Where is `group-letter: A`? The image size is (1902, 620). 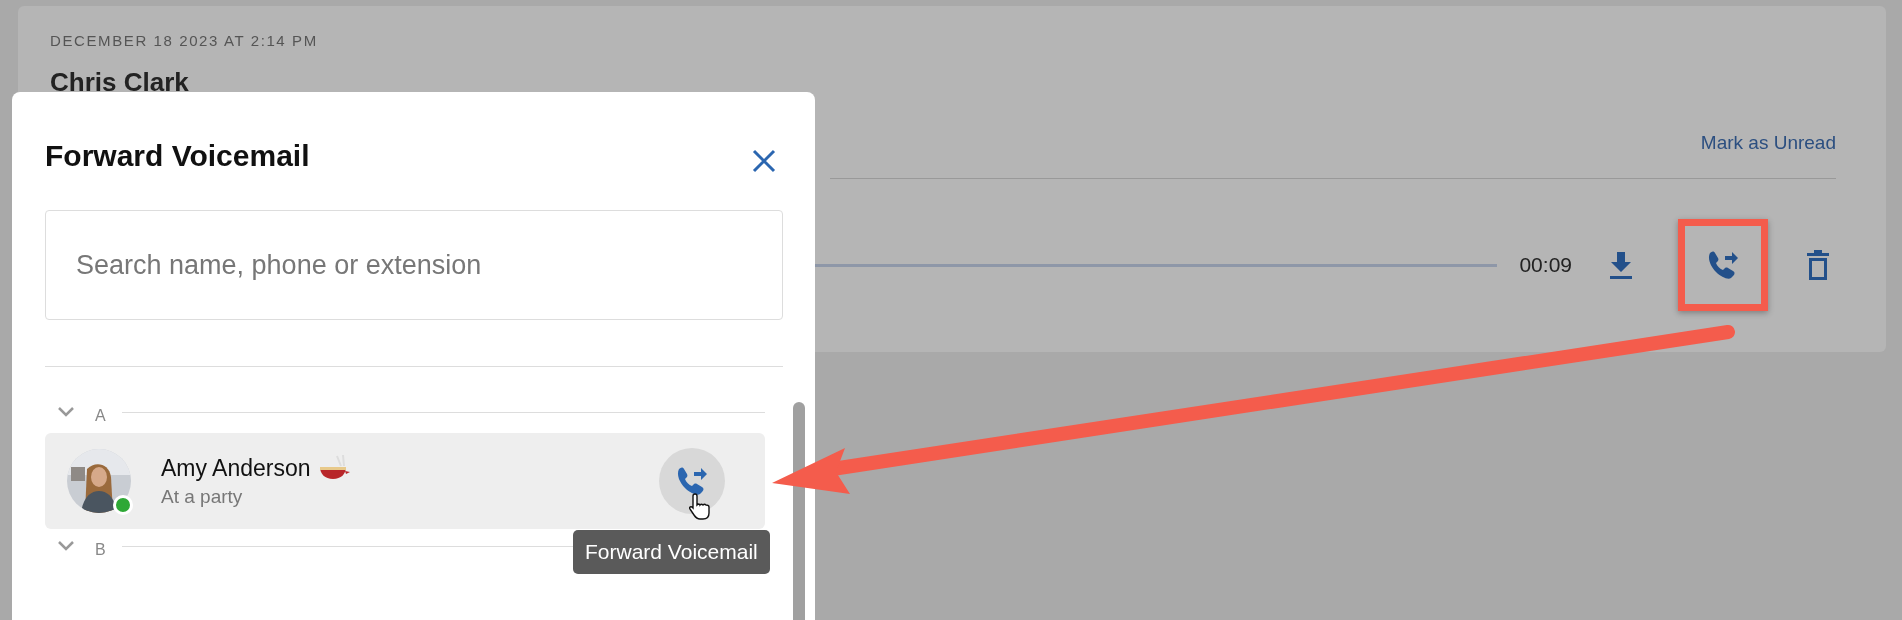 group-letter: A is located at coordinates (100, 416).